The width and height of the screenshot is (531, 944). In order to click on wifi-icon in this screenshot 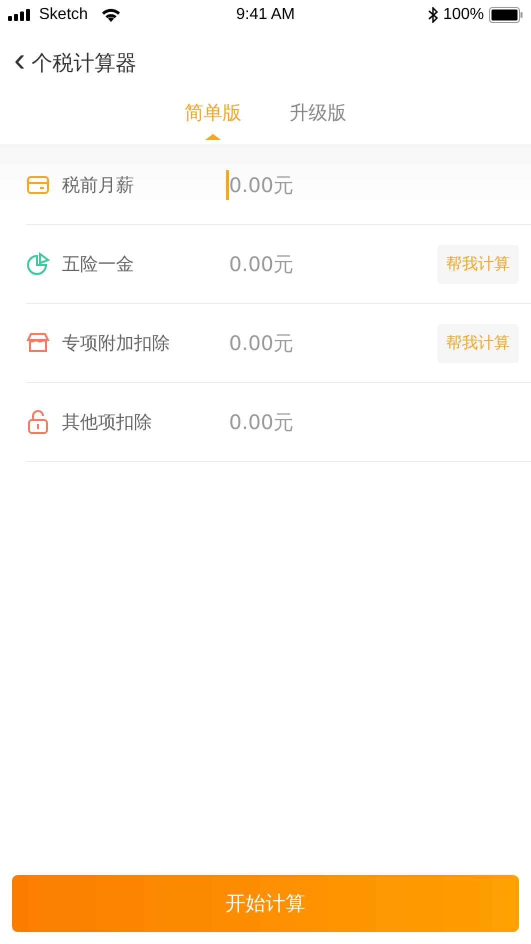, I will do `click(110, 15)`.